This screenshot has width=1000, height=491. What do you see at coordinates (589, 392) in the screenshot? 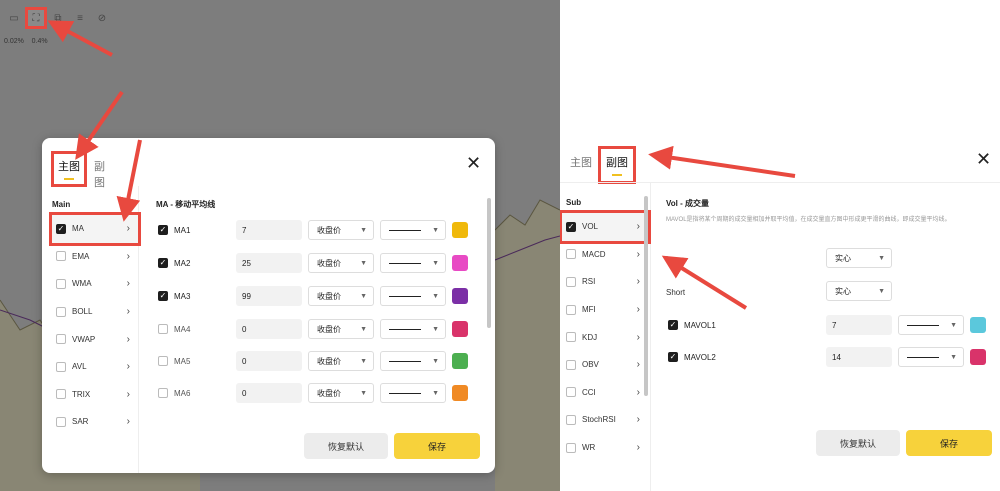
I see `sidebar-item-label: CCI` at bounding box center [589, 392].